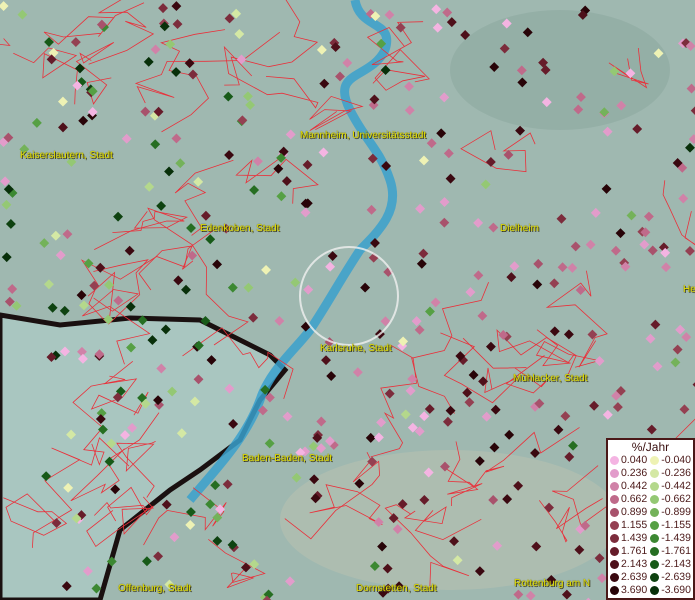 The width and height of the screenshot is (695, 600). Describe the element at coordinates (155, 588) in the screenshot. I see `place-label: Offenburg, Stadt` at that location.